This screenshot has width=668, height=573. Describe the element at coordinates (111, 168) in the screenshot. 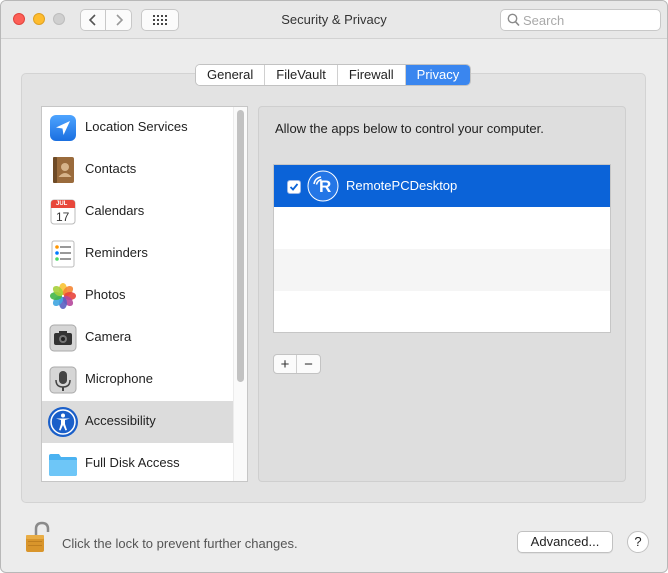

I see `sidebar-item-label: Contacts` at that location.